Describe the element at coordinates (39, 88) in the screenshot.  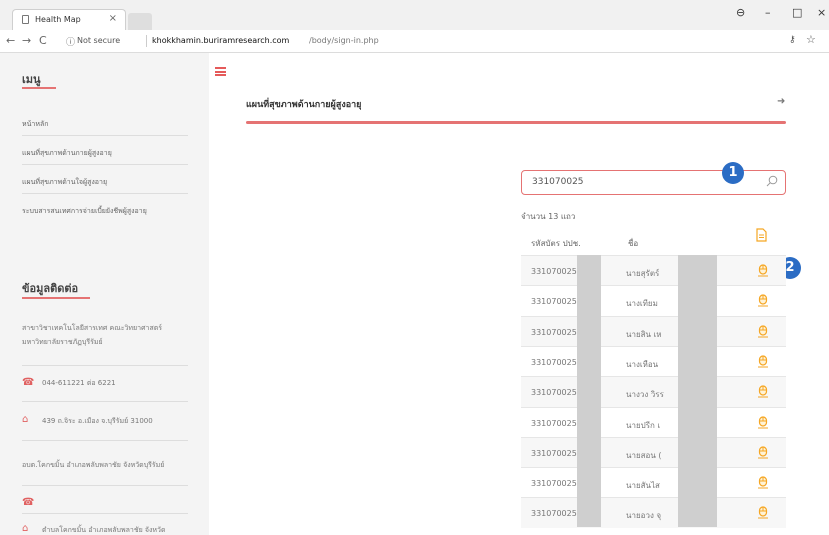
I see `menu-title-underline` at that location.